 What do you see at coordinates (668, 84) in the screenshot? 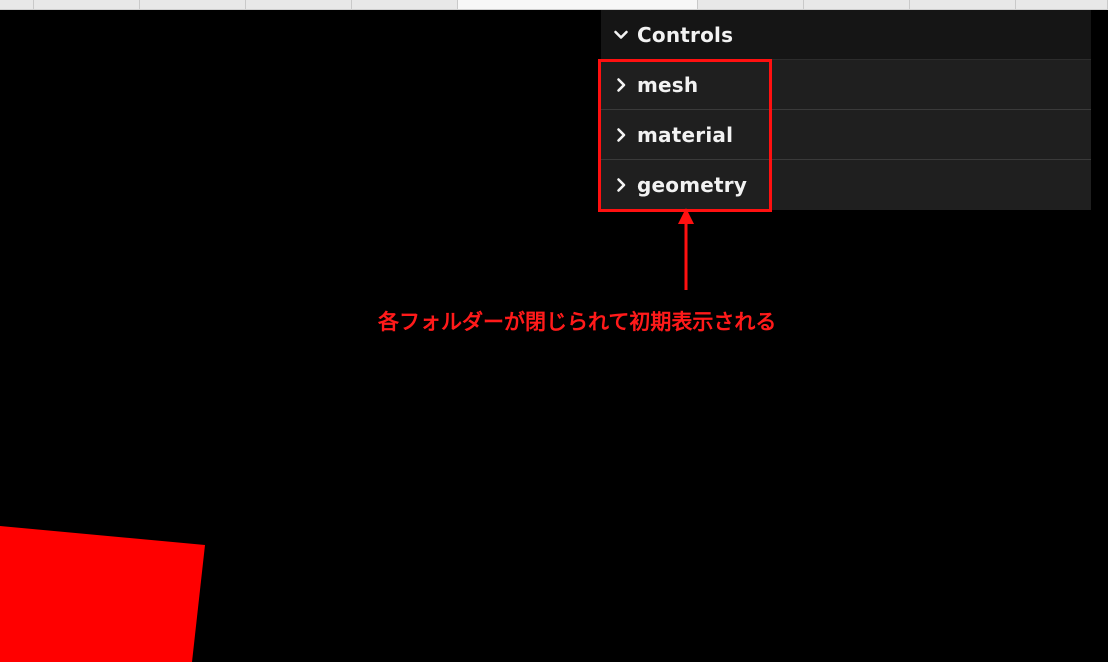
I see `folder-label: mesh` at bounding box center [668, 84].